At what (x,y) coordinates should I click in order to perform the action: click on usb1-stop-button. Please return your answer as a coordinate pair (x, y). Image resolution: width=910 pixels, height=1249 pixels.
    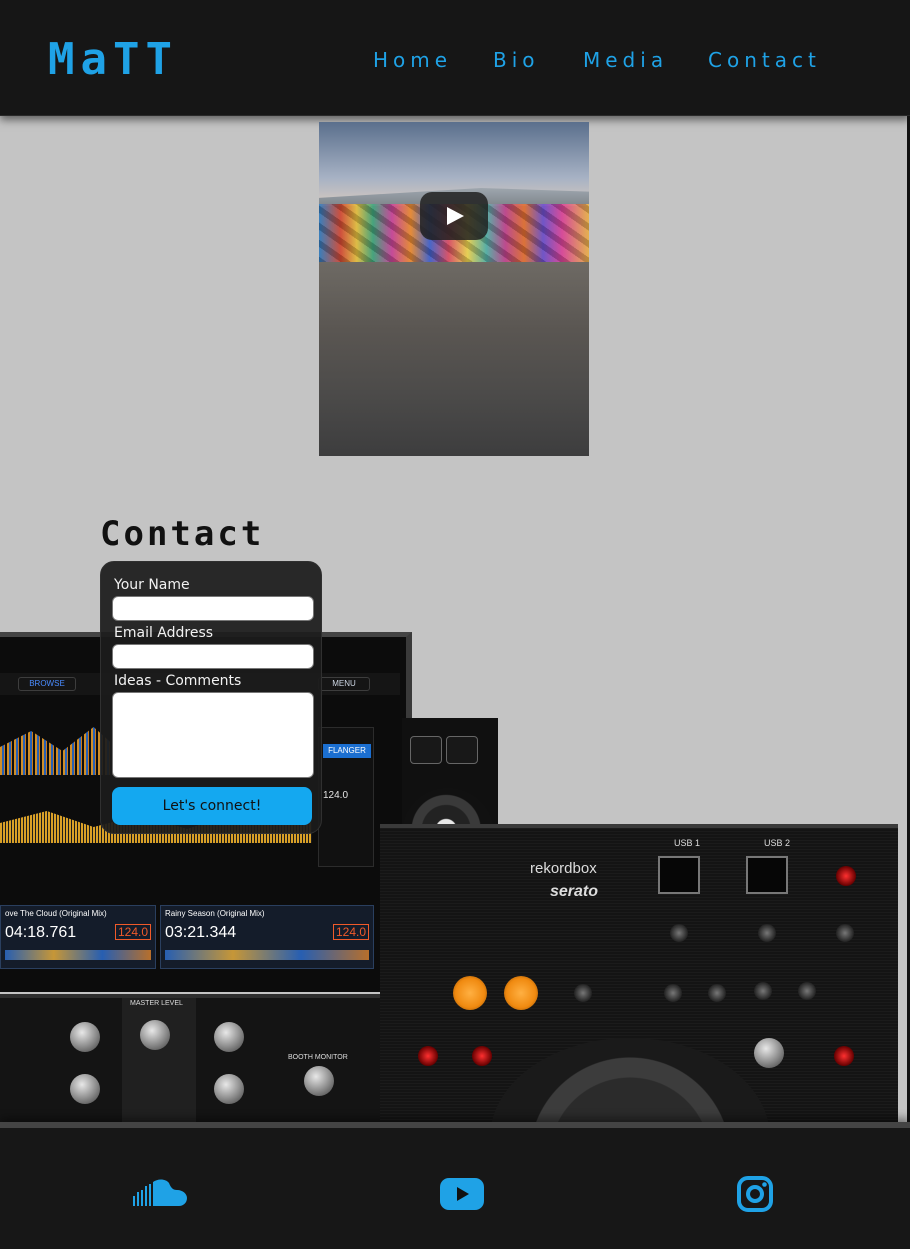
    Looking at the image, I should click on (679, 933).